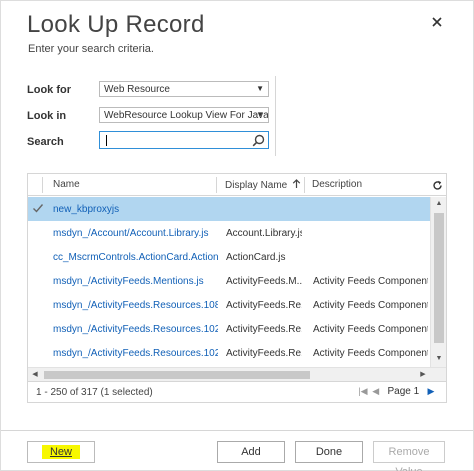  Describe the element at coordinates (94, 392) in the screenshot. I see `record-count: 1 - 250 of 317 (1 selected)` at that location.